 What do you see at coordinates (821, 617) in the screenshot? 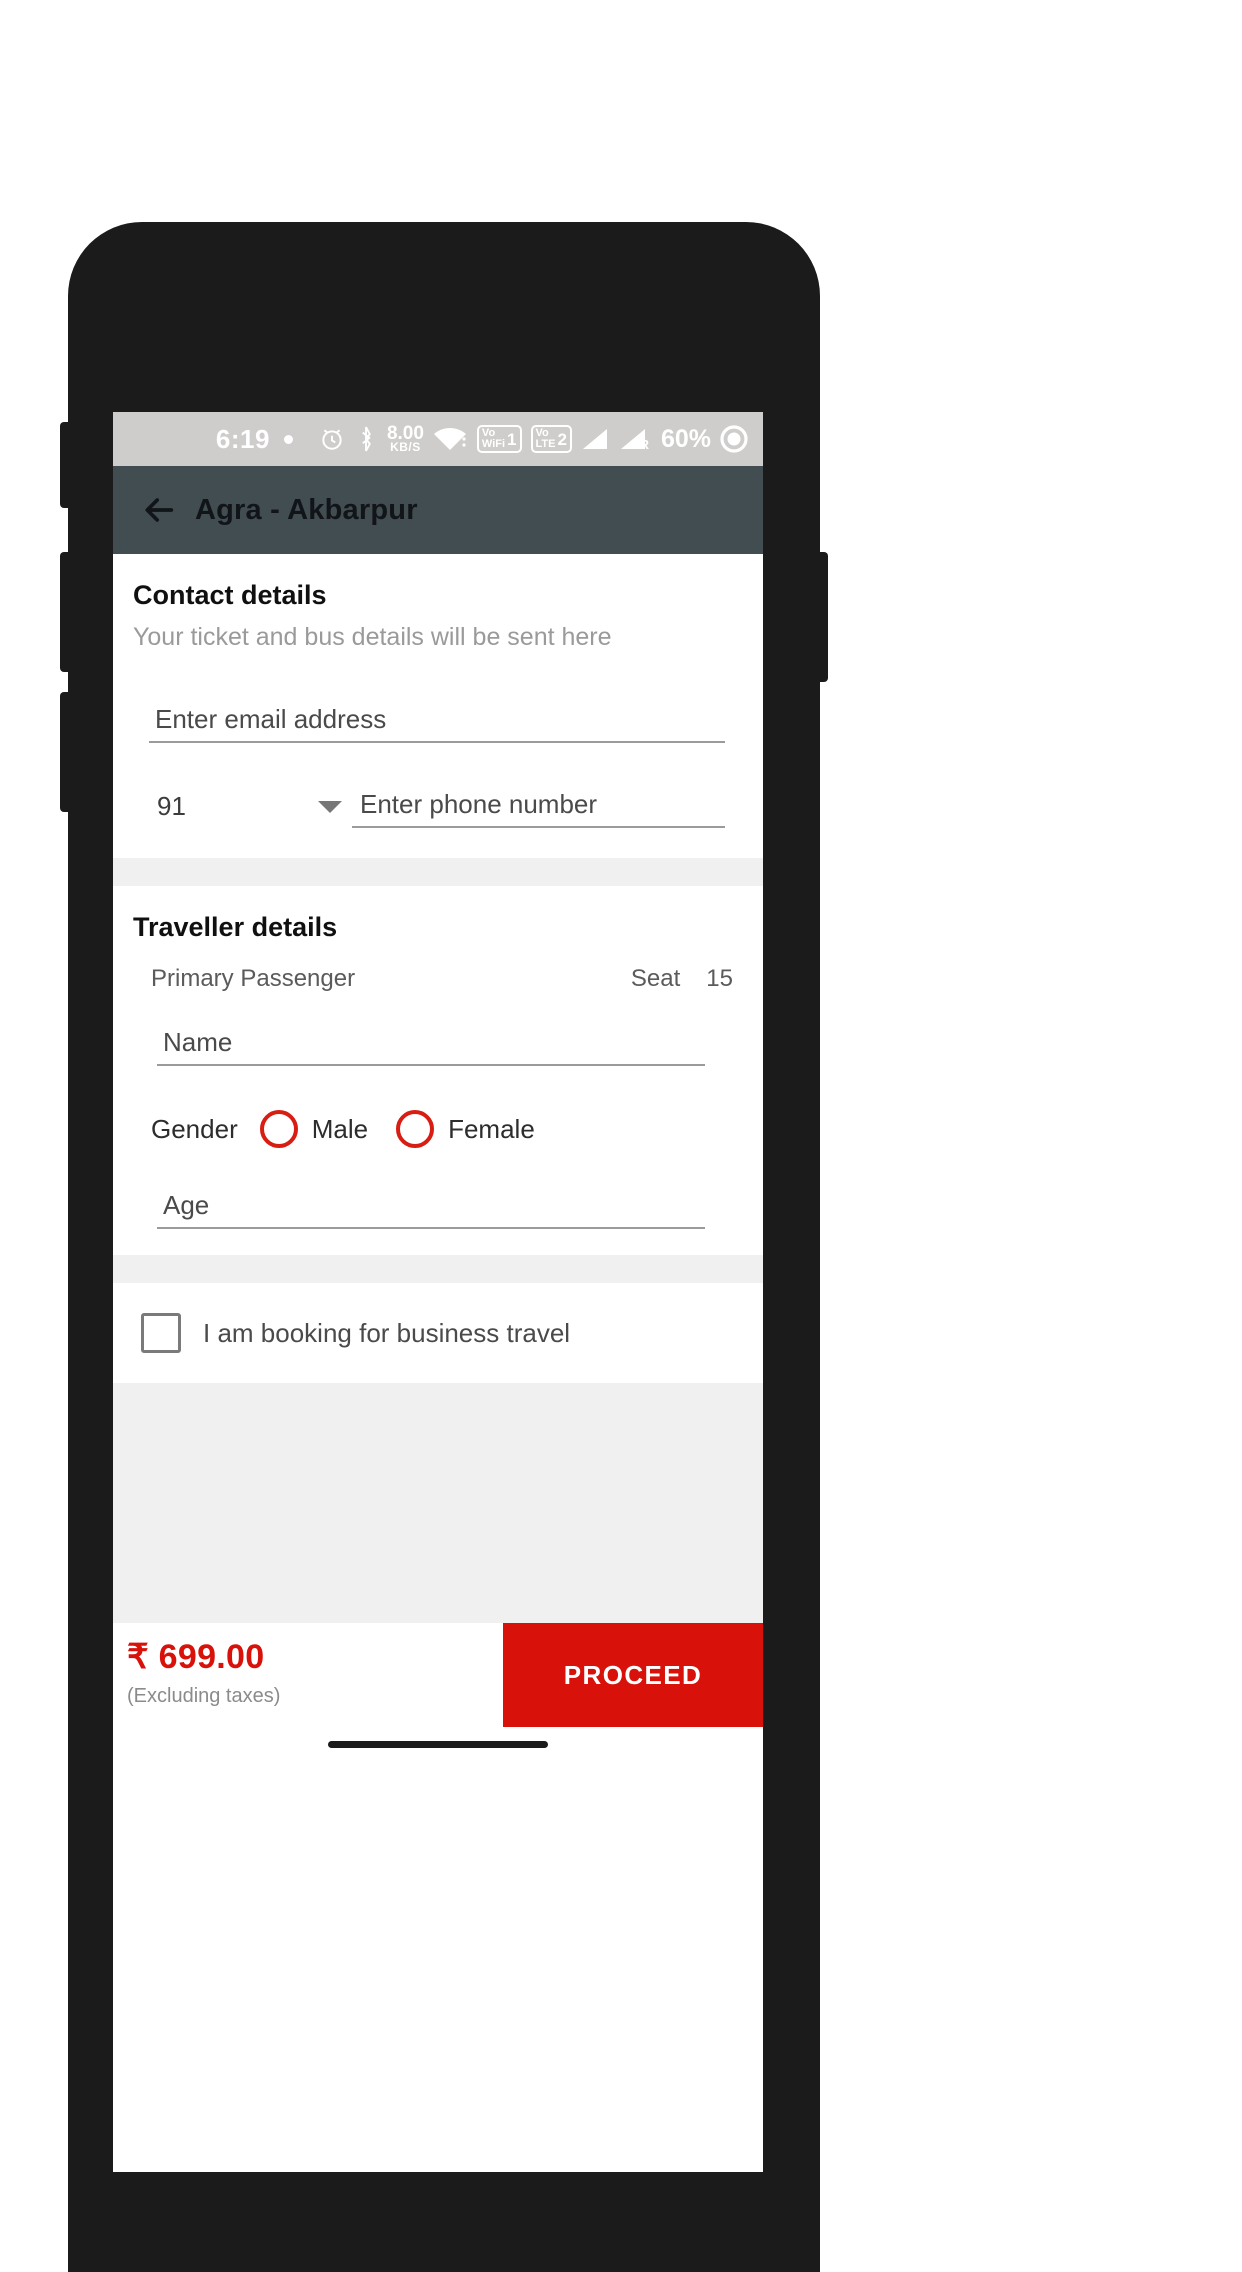
I see `power-button` at bounding box center [821, 617].